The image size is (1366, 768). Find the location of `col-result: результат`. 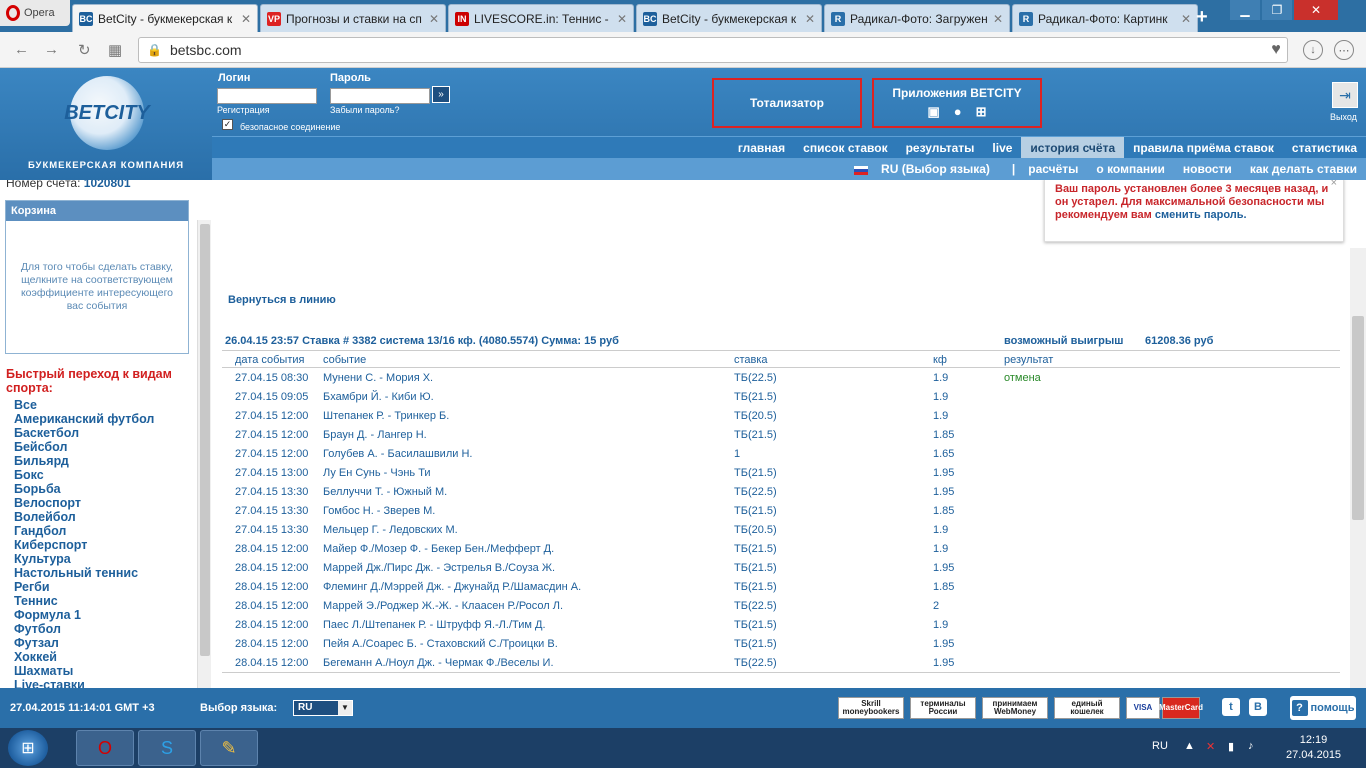

col-result: результат is located at coordinates (1029, 360).